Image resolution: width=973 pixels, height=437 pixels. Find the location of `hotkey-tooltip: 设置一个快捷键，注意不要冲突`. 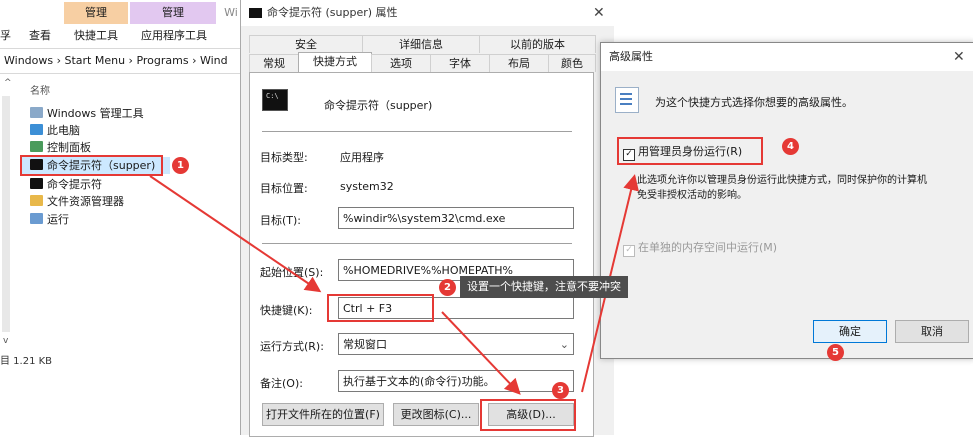

hotkey-tooltip: 设置一个快捷键，注意不要冲突 is located at coordinates (544, 287).